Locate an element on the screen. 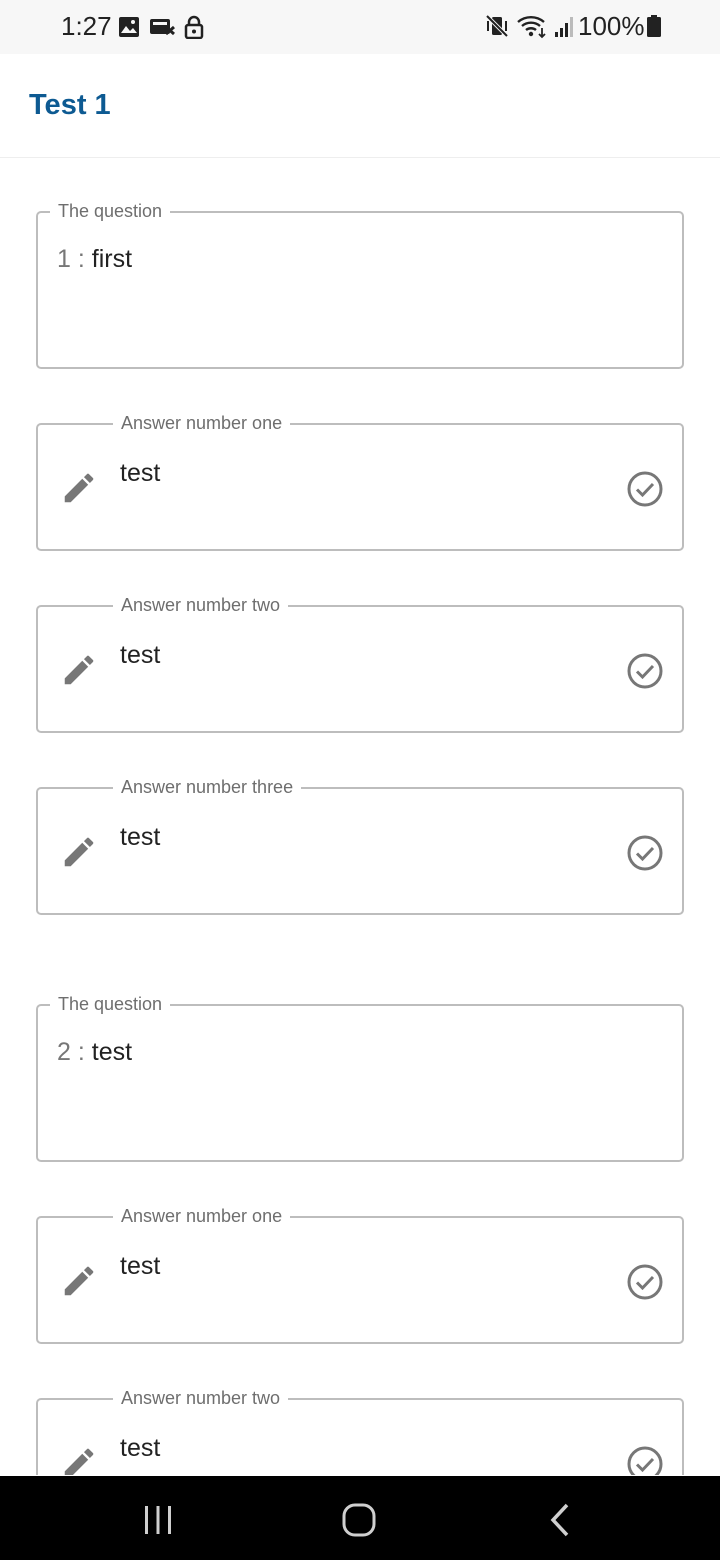  question-text: test is located at coordinates (112, 1052).